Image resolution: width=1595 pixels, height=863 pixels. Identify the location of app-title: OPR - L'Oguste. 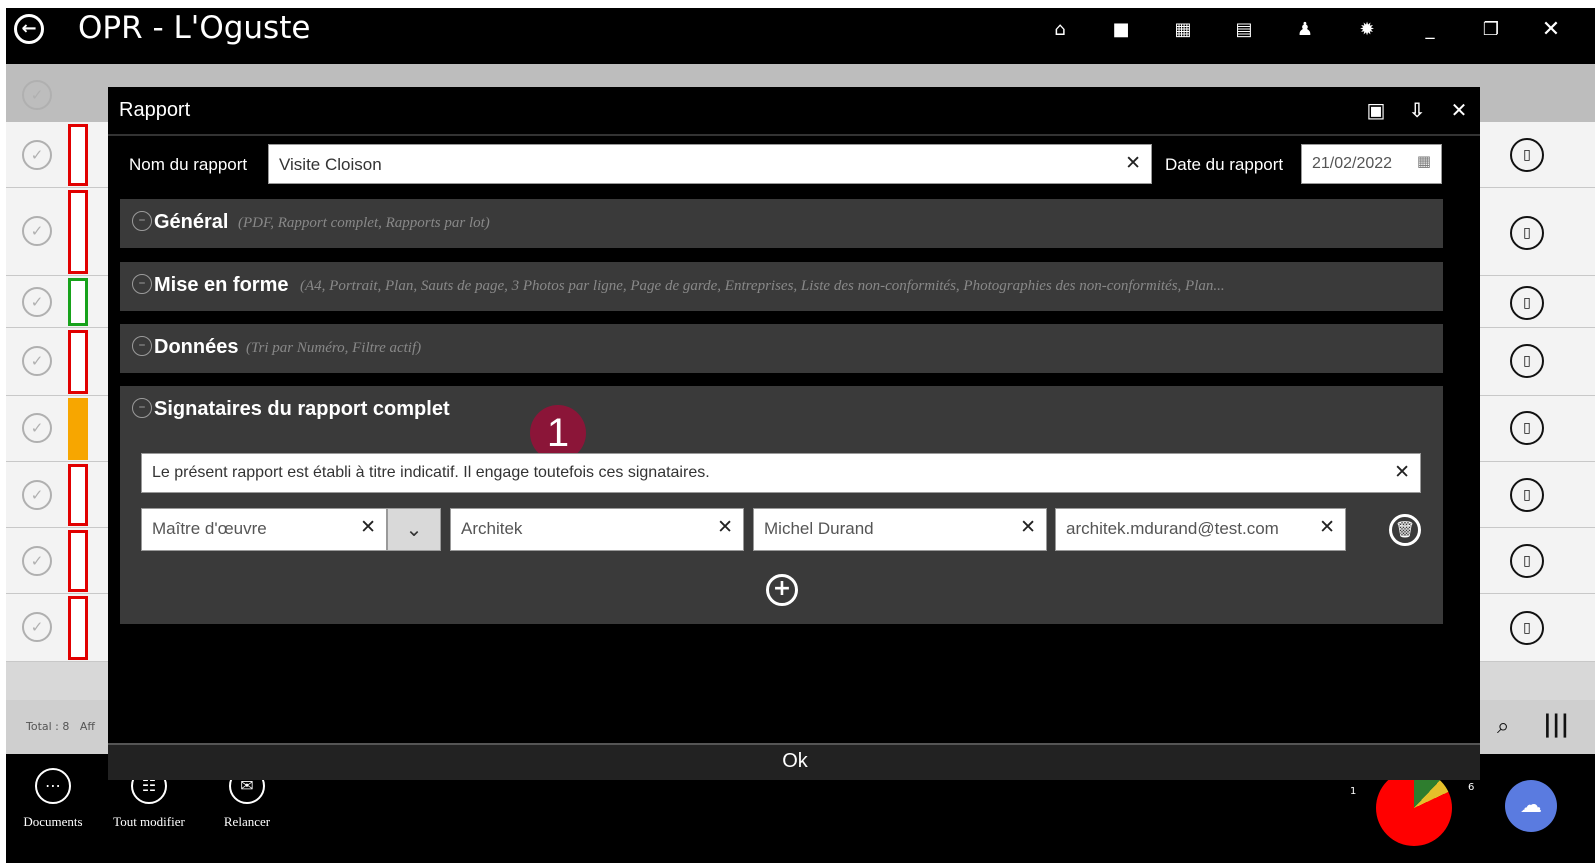
(194, 28).